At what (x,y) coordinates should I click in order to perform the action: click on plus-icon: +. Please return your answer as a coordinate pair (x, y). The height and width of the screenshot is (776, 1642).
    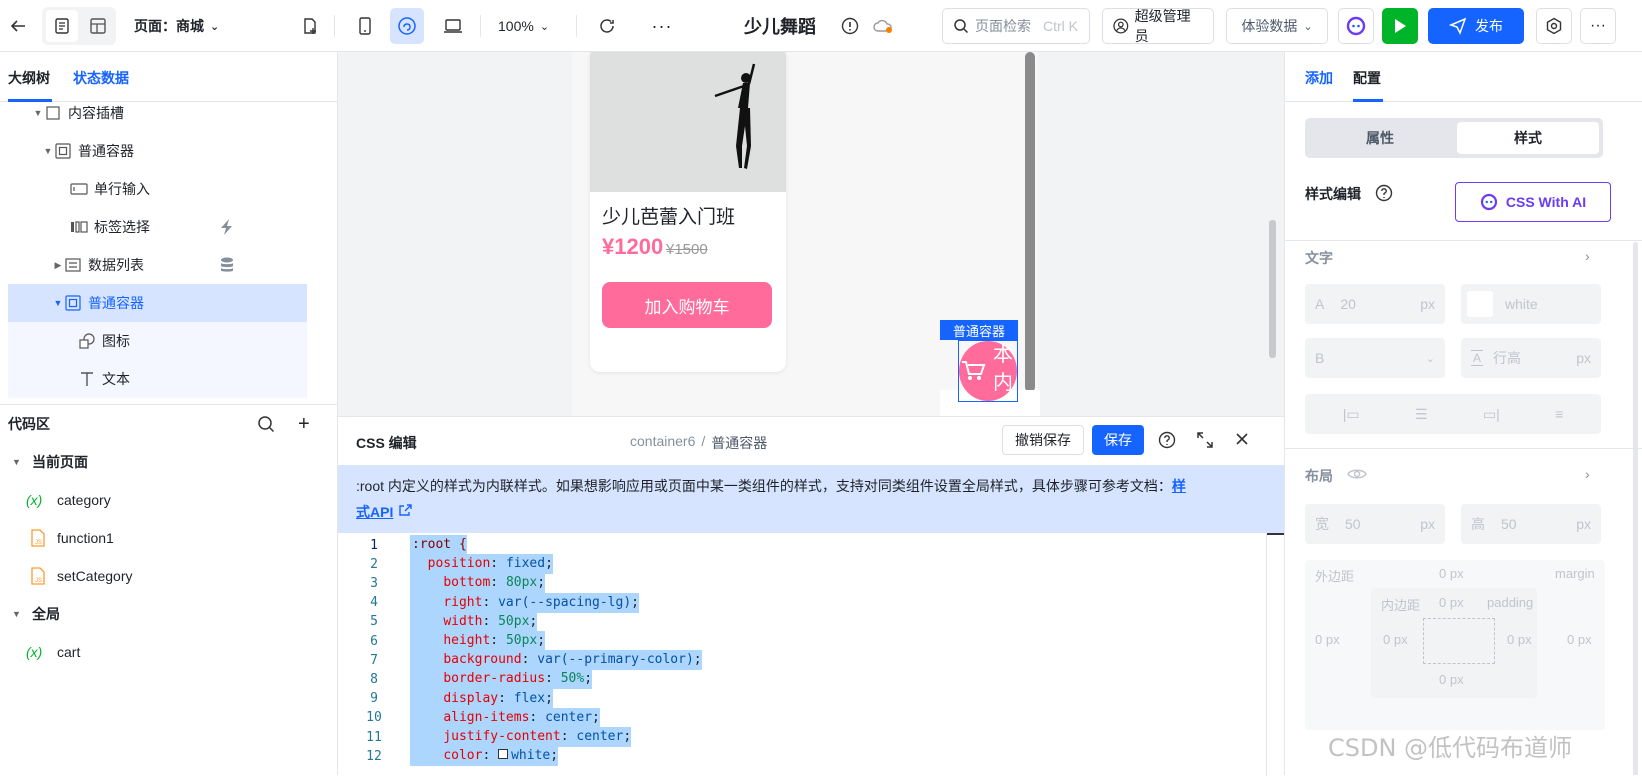
    Looking at the image, I should click on (304, 424).